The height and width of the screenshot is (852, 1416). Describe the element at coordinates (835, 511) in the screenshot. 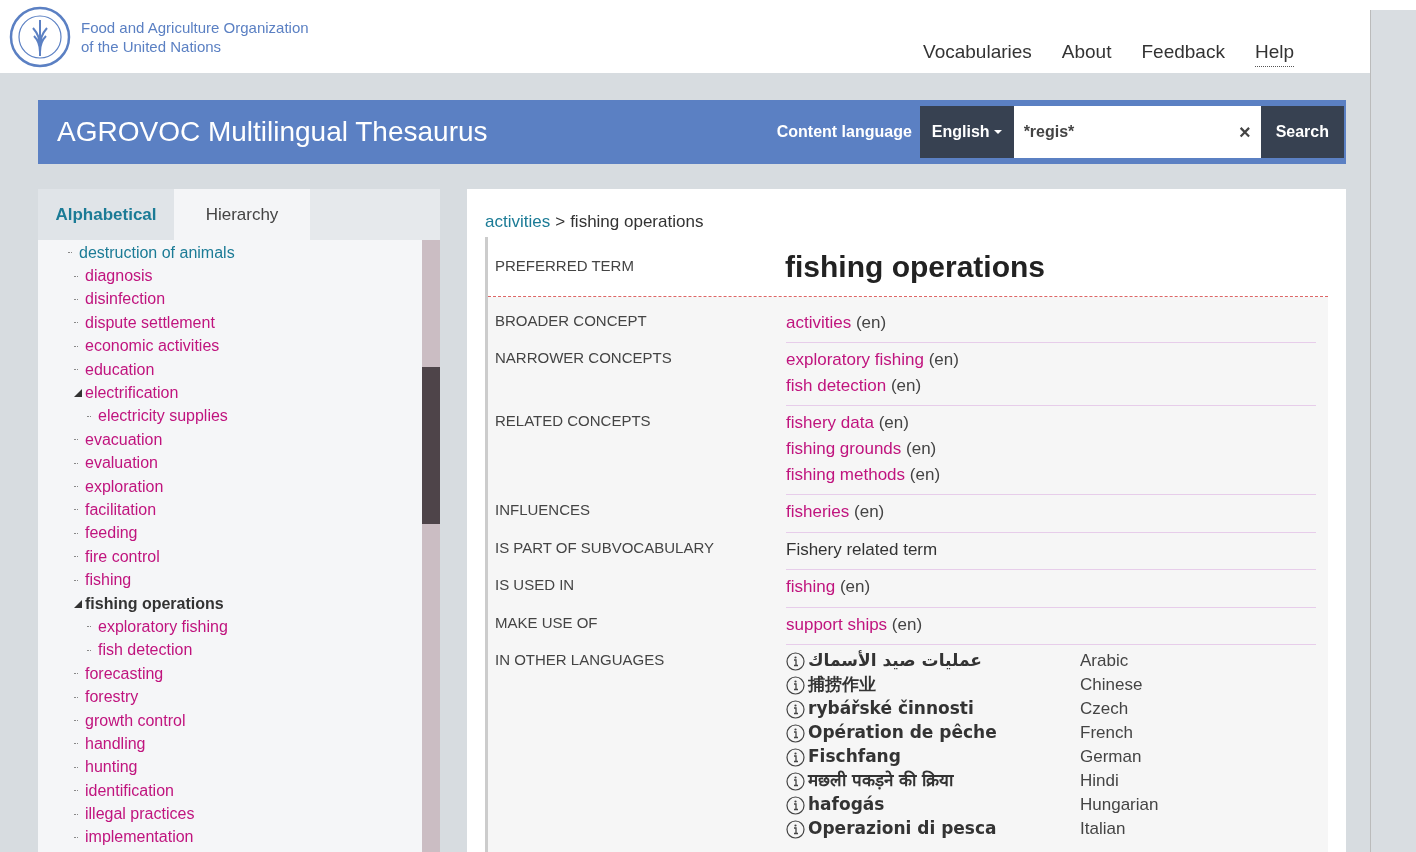

I see `concept-link: fisheries (en)` at that location.